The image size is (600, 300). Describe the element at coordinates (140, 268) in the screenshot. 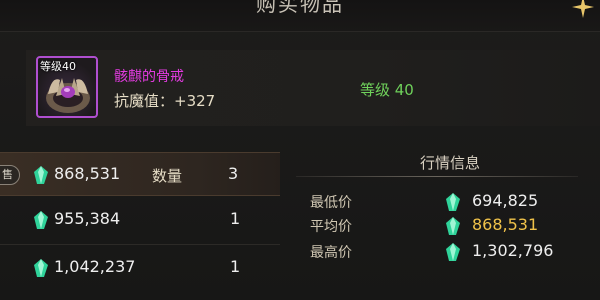

I see `listing-row: 1,042,237 1` at that location.